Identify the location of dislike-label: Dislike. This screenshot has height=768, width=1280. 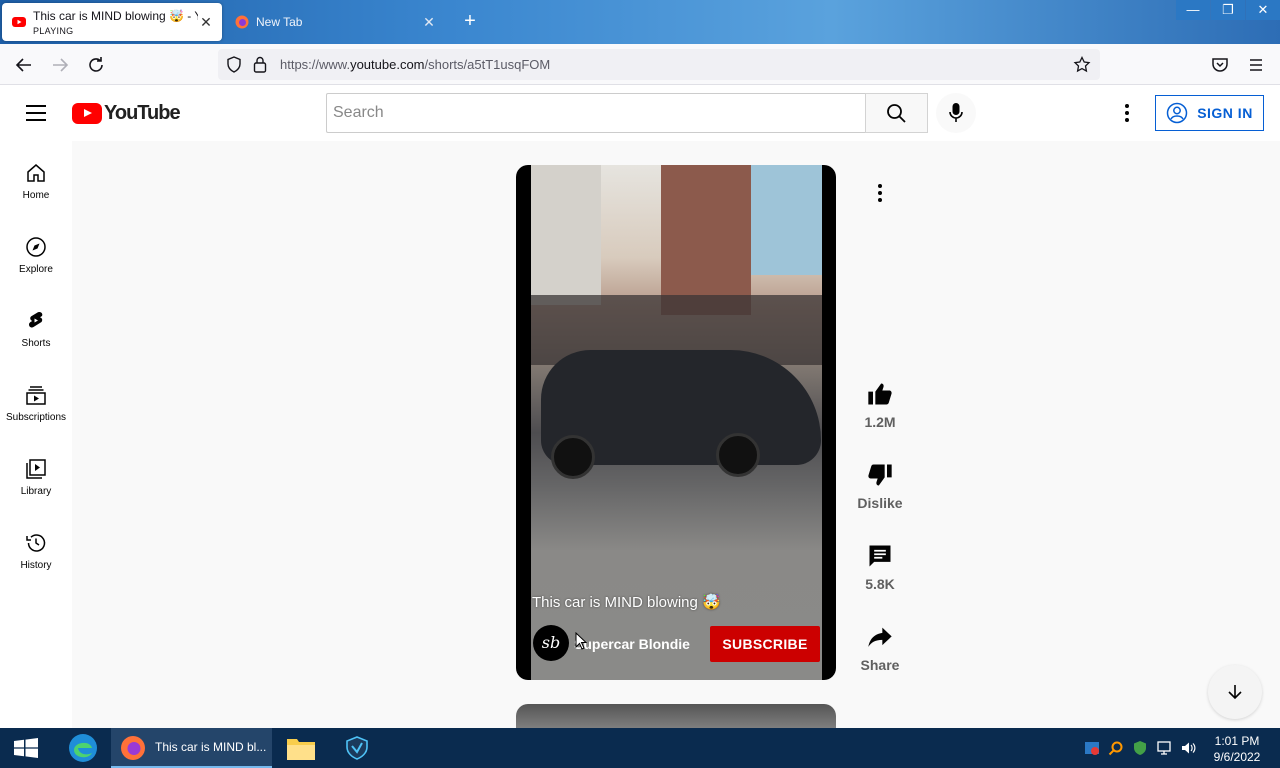
(880, 503).